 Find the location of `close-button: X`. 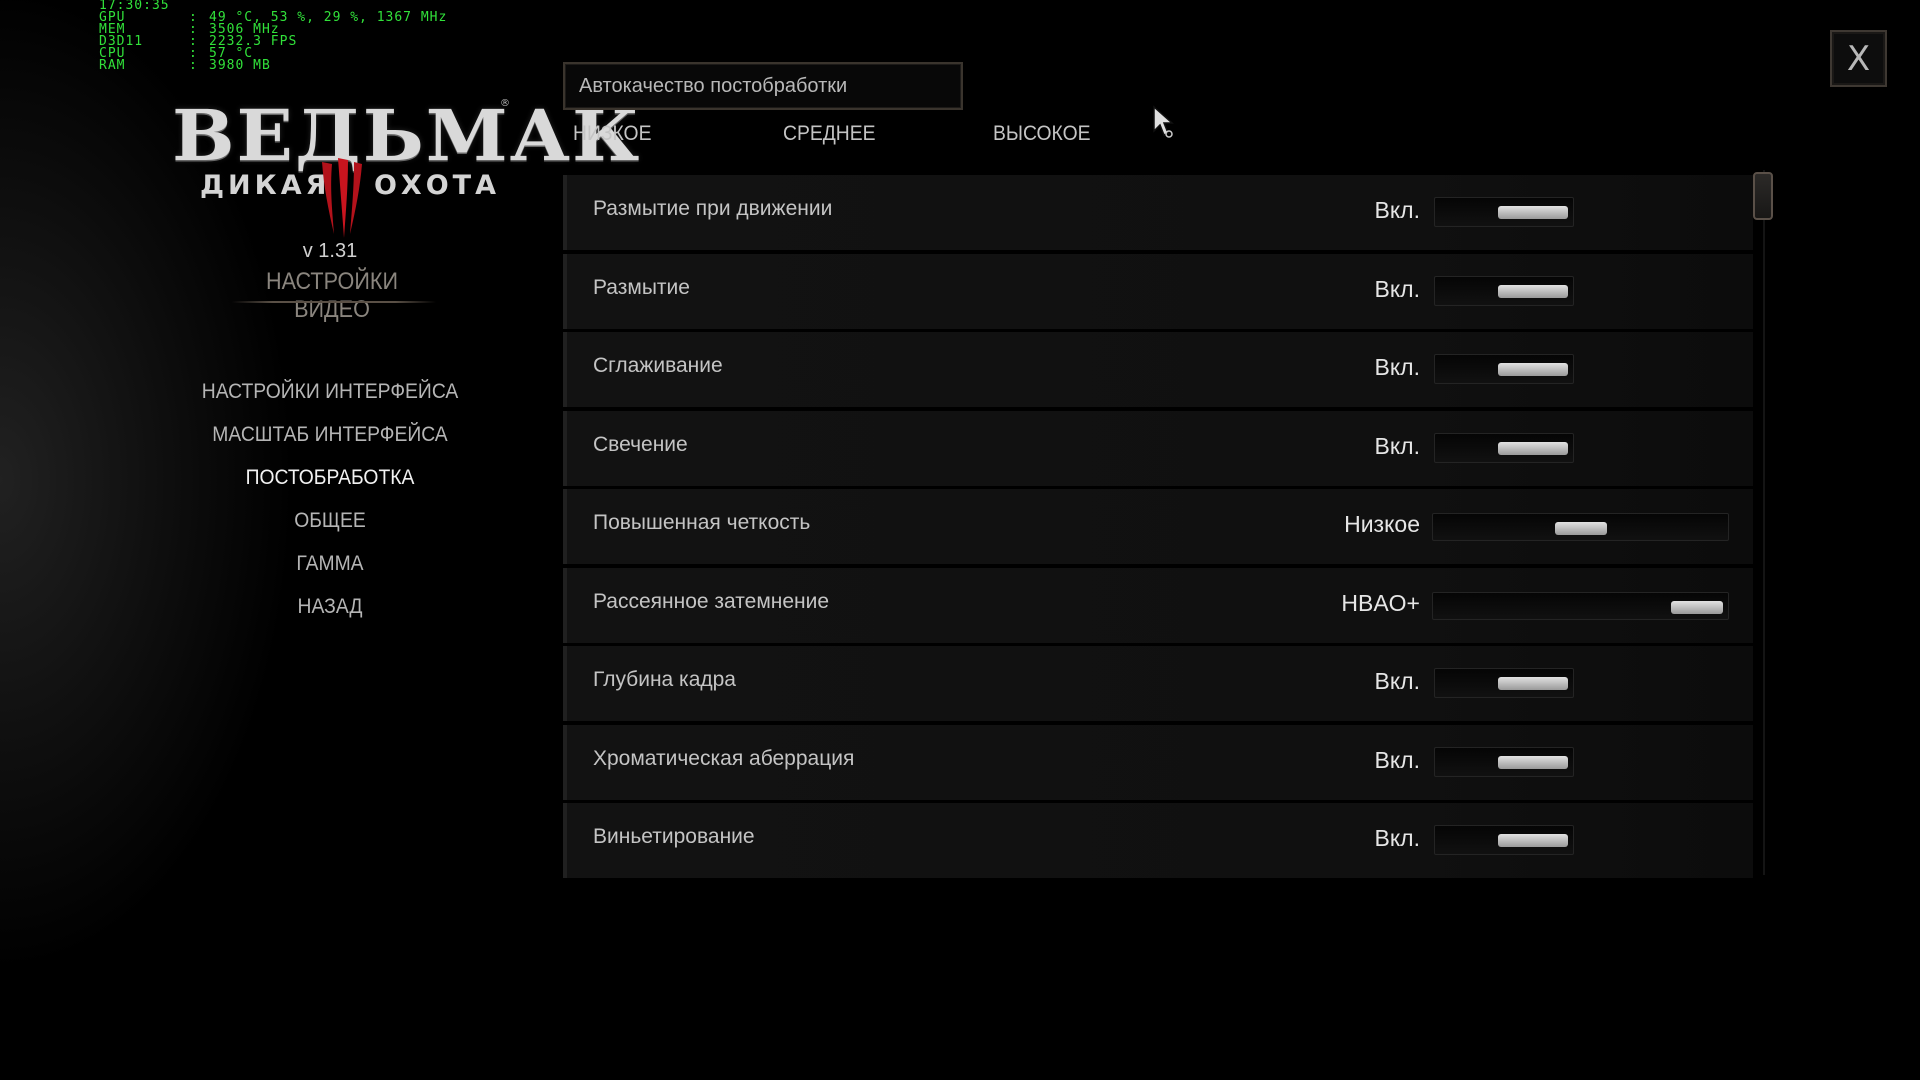

close-button: X is located at coordinates (1858, 58).